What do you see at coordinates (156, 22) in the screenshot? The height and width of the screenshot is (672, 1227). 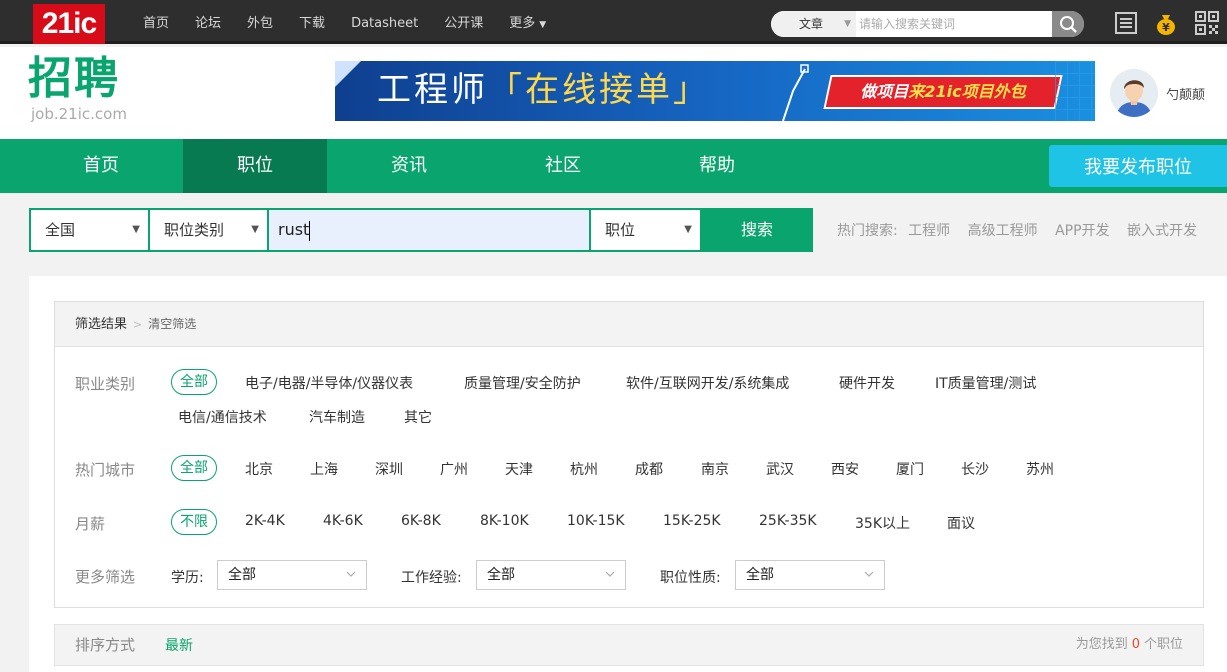 I see `top-nav-home: 首页` at bounding box center [156, 22].